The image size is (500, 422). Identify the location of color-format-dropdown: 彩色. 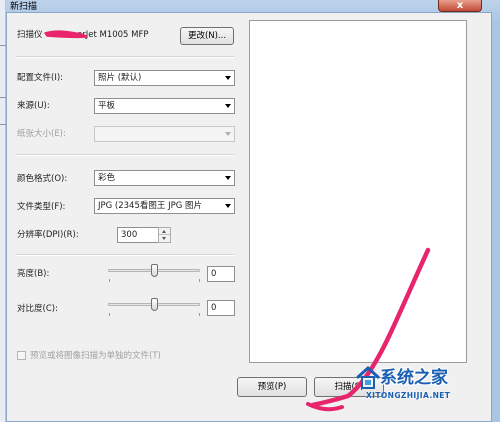
(164, 178).